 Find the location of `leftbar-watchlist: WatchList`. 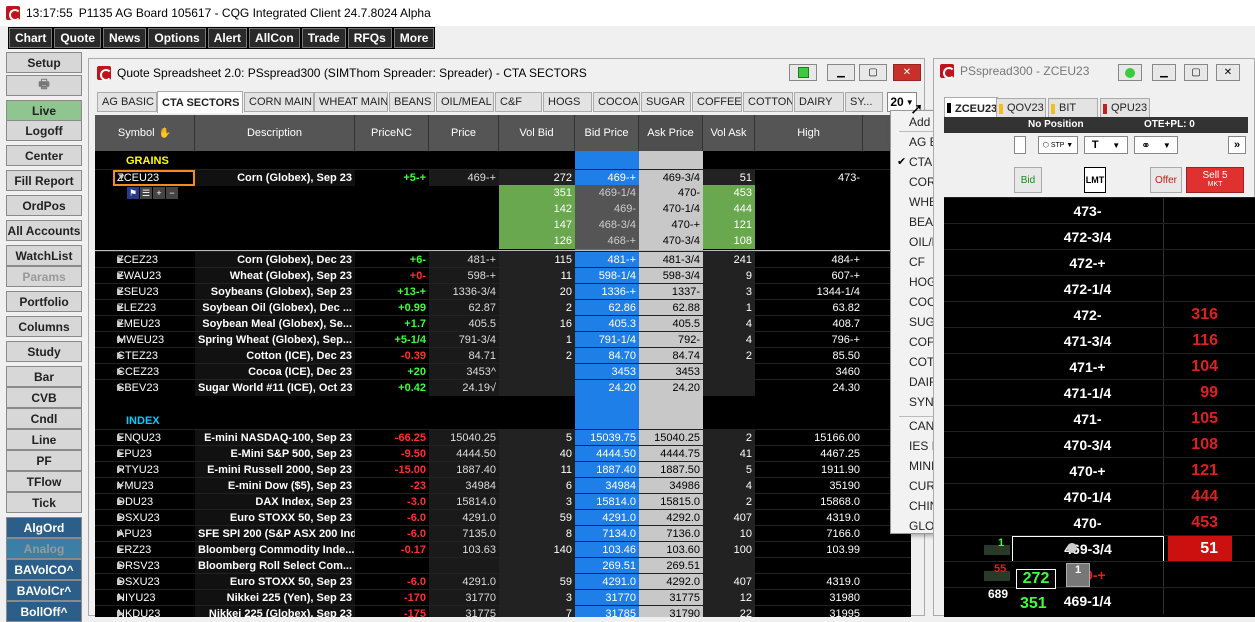

leftbar-watchlist: WatchList is located at coordinates (44, 255).